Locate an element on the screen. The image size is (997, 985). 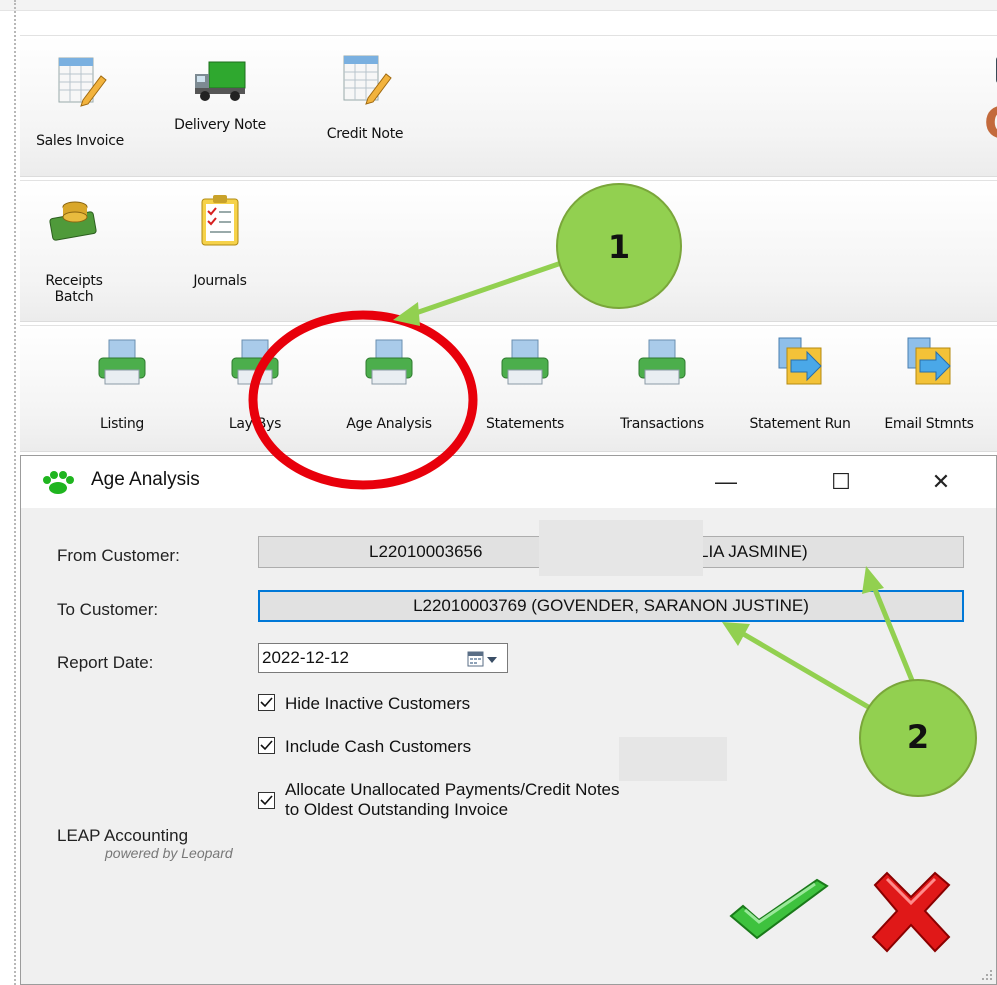
truck-icon is located at coordinates (220, 81).